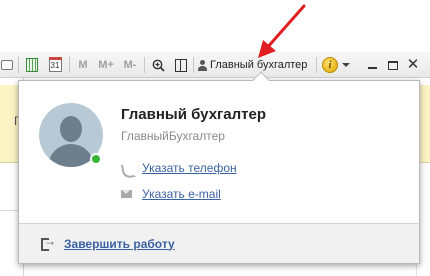 The height and width of the screenshot is (276, 430). What do you see at coordinates (126, 168) in the screenshot?
I see `phone-icon` at bounding box center [126, 168].